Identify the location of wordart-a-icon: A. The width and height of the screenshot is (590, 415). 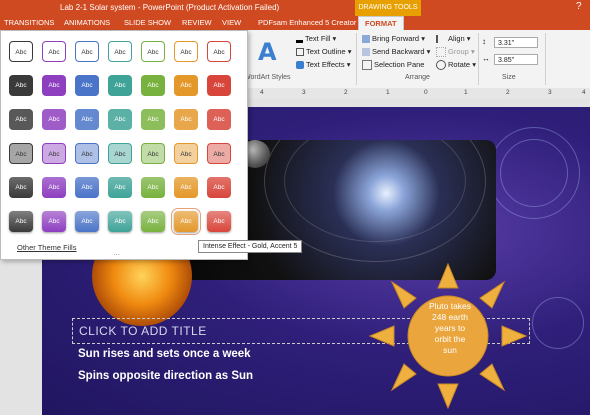
(268, 51).